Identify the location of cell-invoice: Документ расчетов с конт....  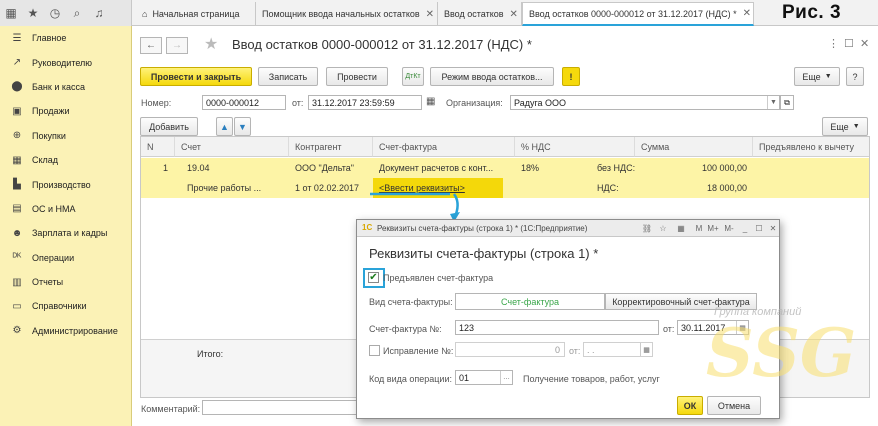
(436, 168).